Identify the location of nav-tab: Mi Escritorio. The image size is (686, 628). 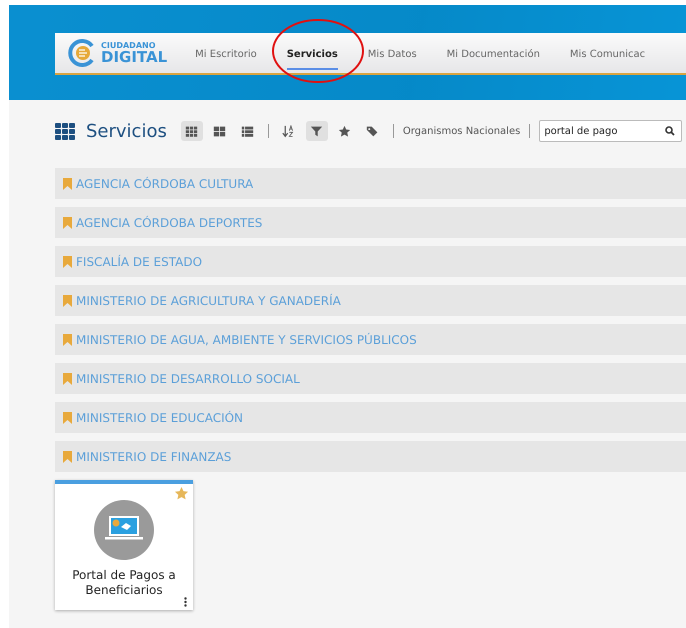
(226, 53).